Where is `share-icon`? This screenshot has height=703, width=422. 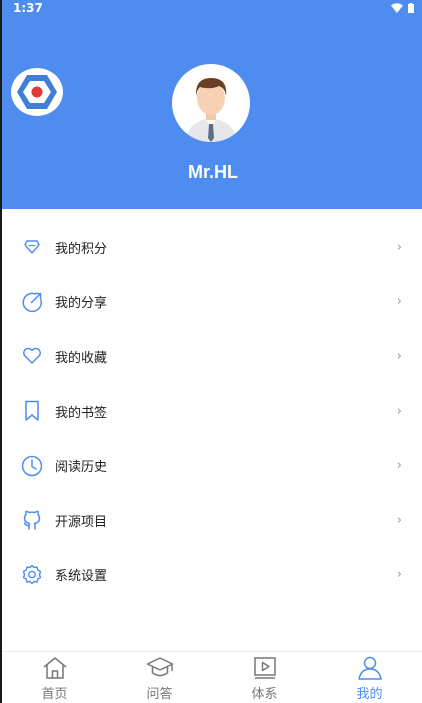 share-icon is located at coordinates (32, 302).